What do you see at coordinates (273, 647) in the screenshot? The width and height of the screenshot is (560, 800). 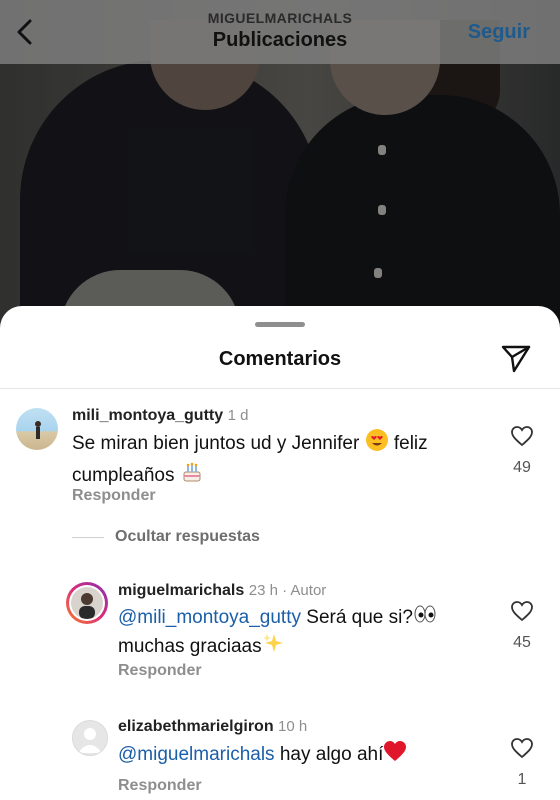 I see `sparkles-emoji-icon` at bounding box center [273, 647].